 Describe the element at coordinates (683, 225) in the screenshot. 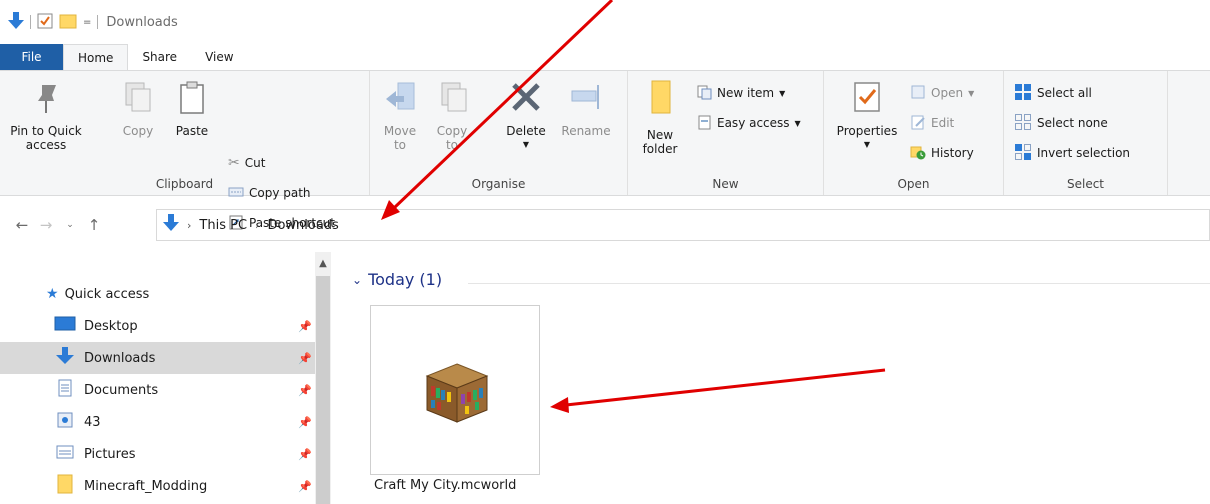

I see `address-bar: › This PC › Downloads` at that location.